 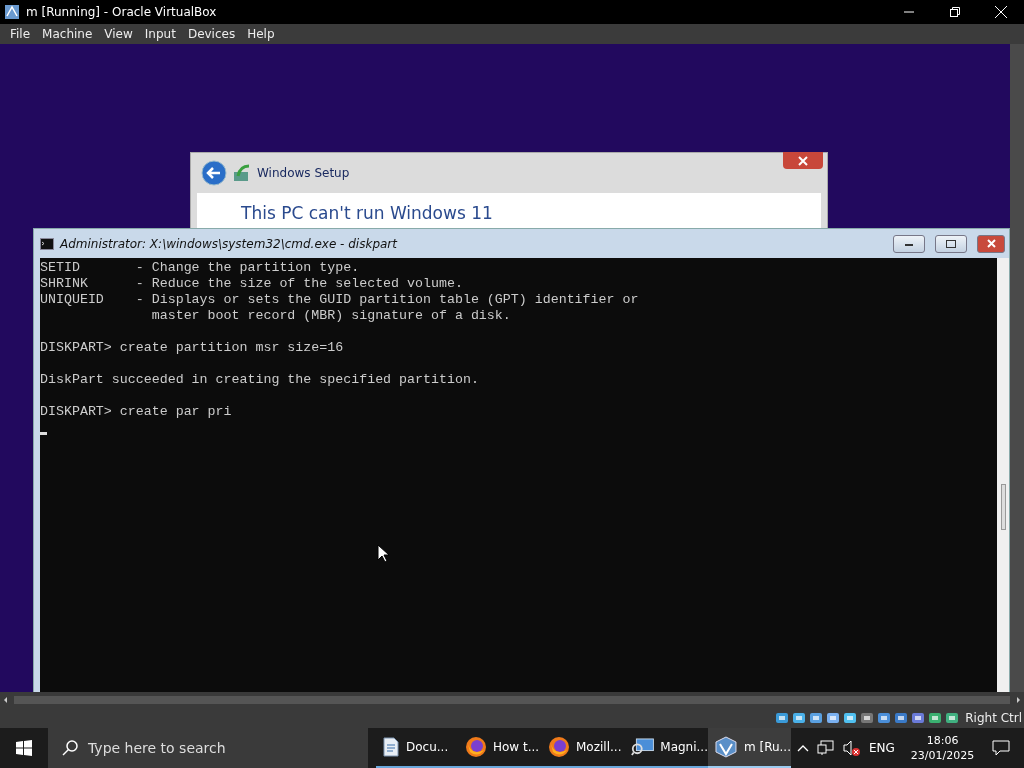 I want to click on setup-heading: This PC can't run Windows 11, so click(x=367, y=213).